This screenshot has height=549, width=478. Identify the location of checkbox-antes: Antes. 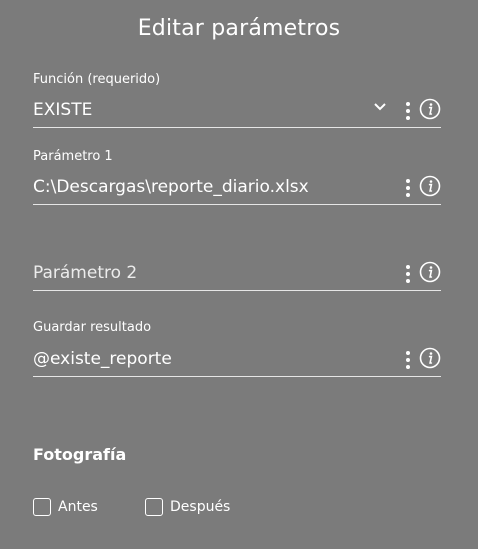
(65, 507).